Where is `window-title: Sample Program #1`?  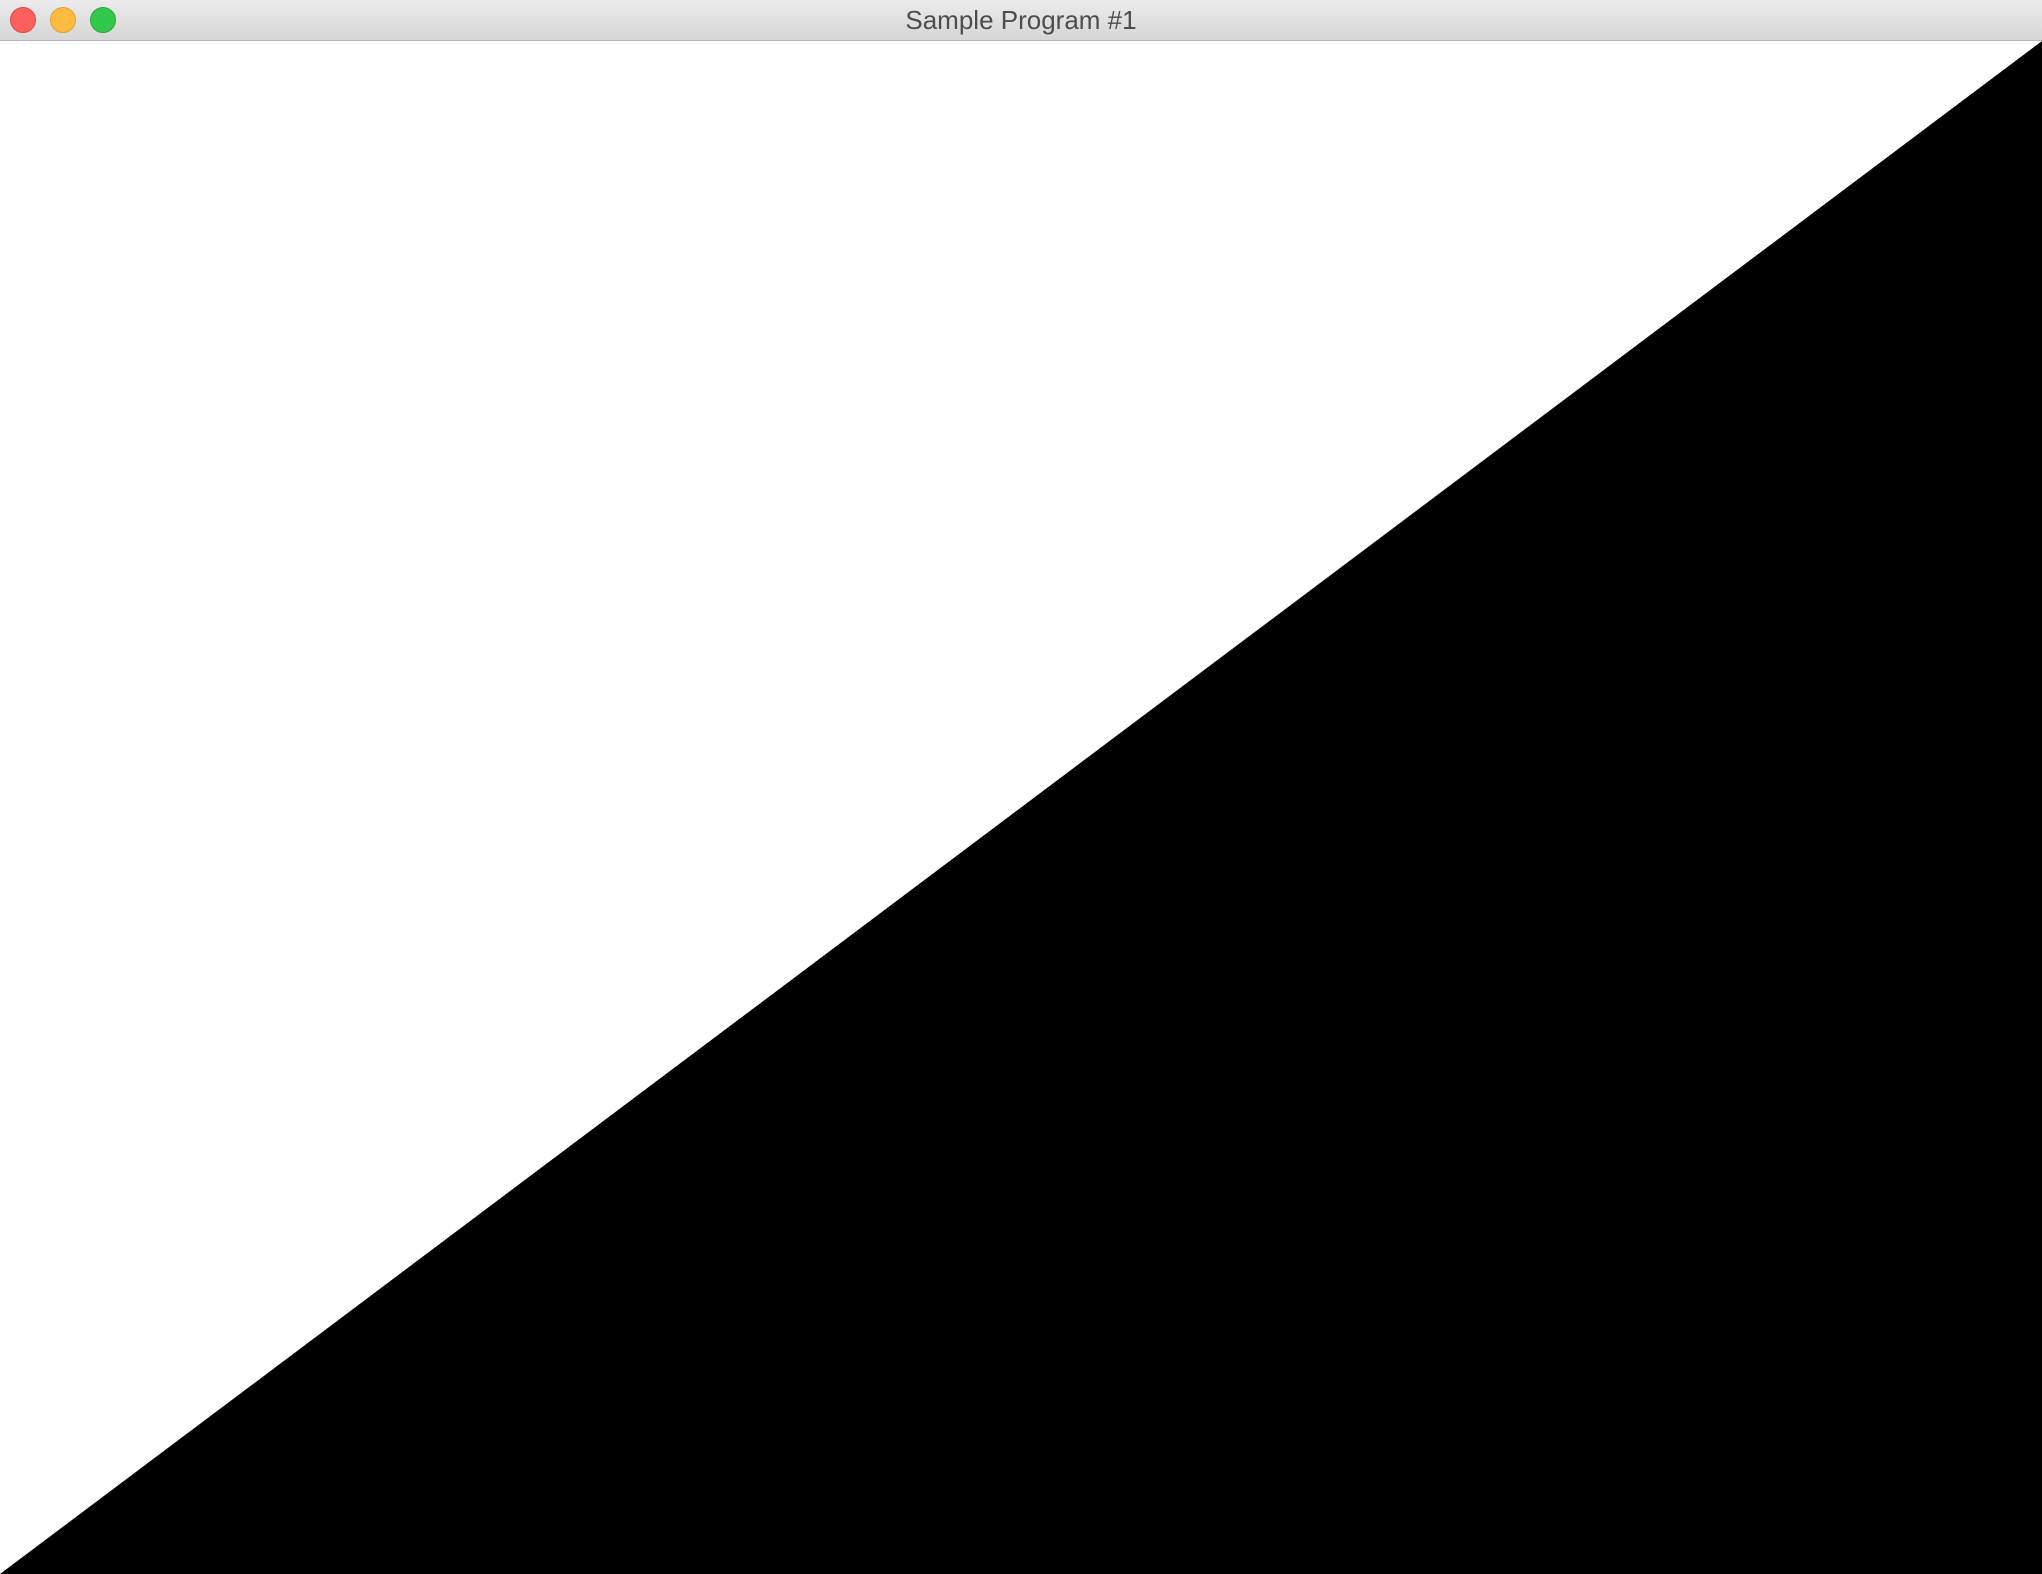 window-title: Sample Program #1 is located at coordinates (1021, 20).